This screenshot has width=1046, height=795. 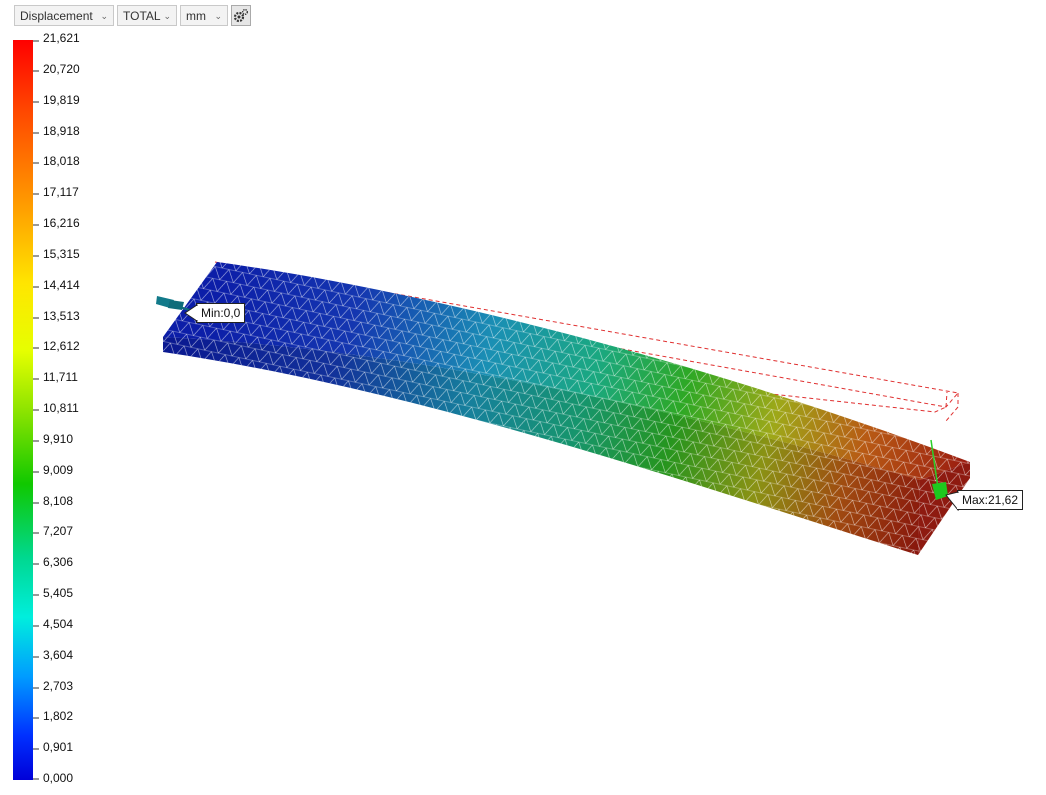 I want to click on legend-ticks, so click(x=36, y=410).